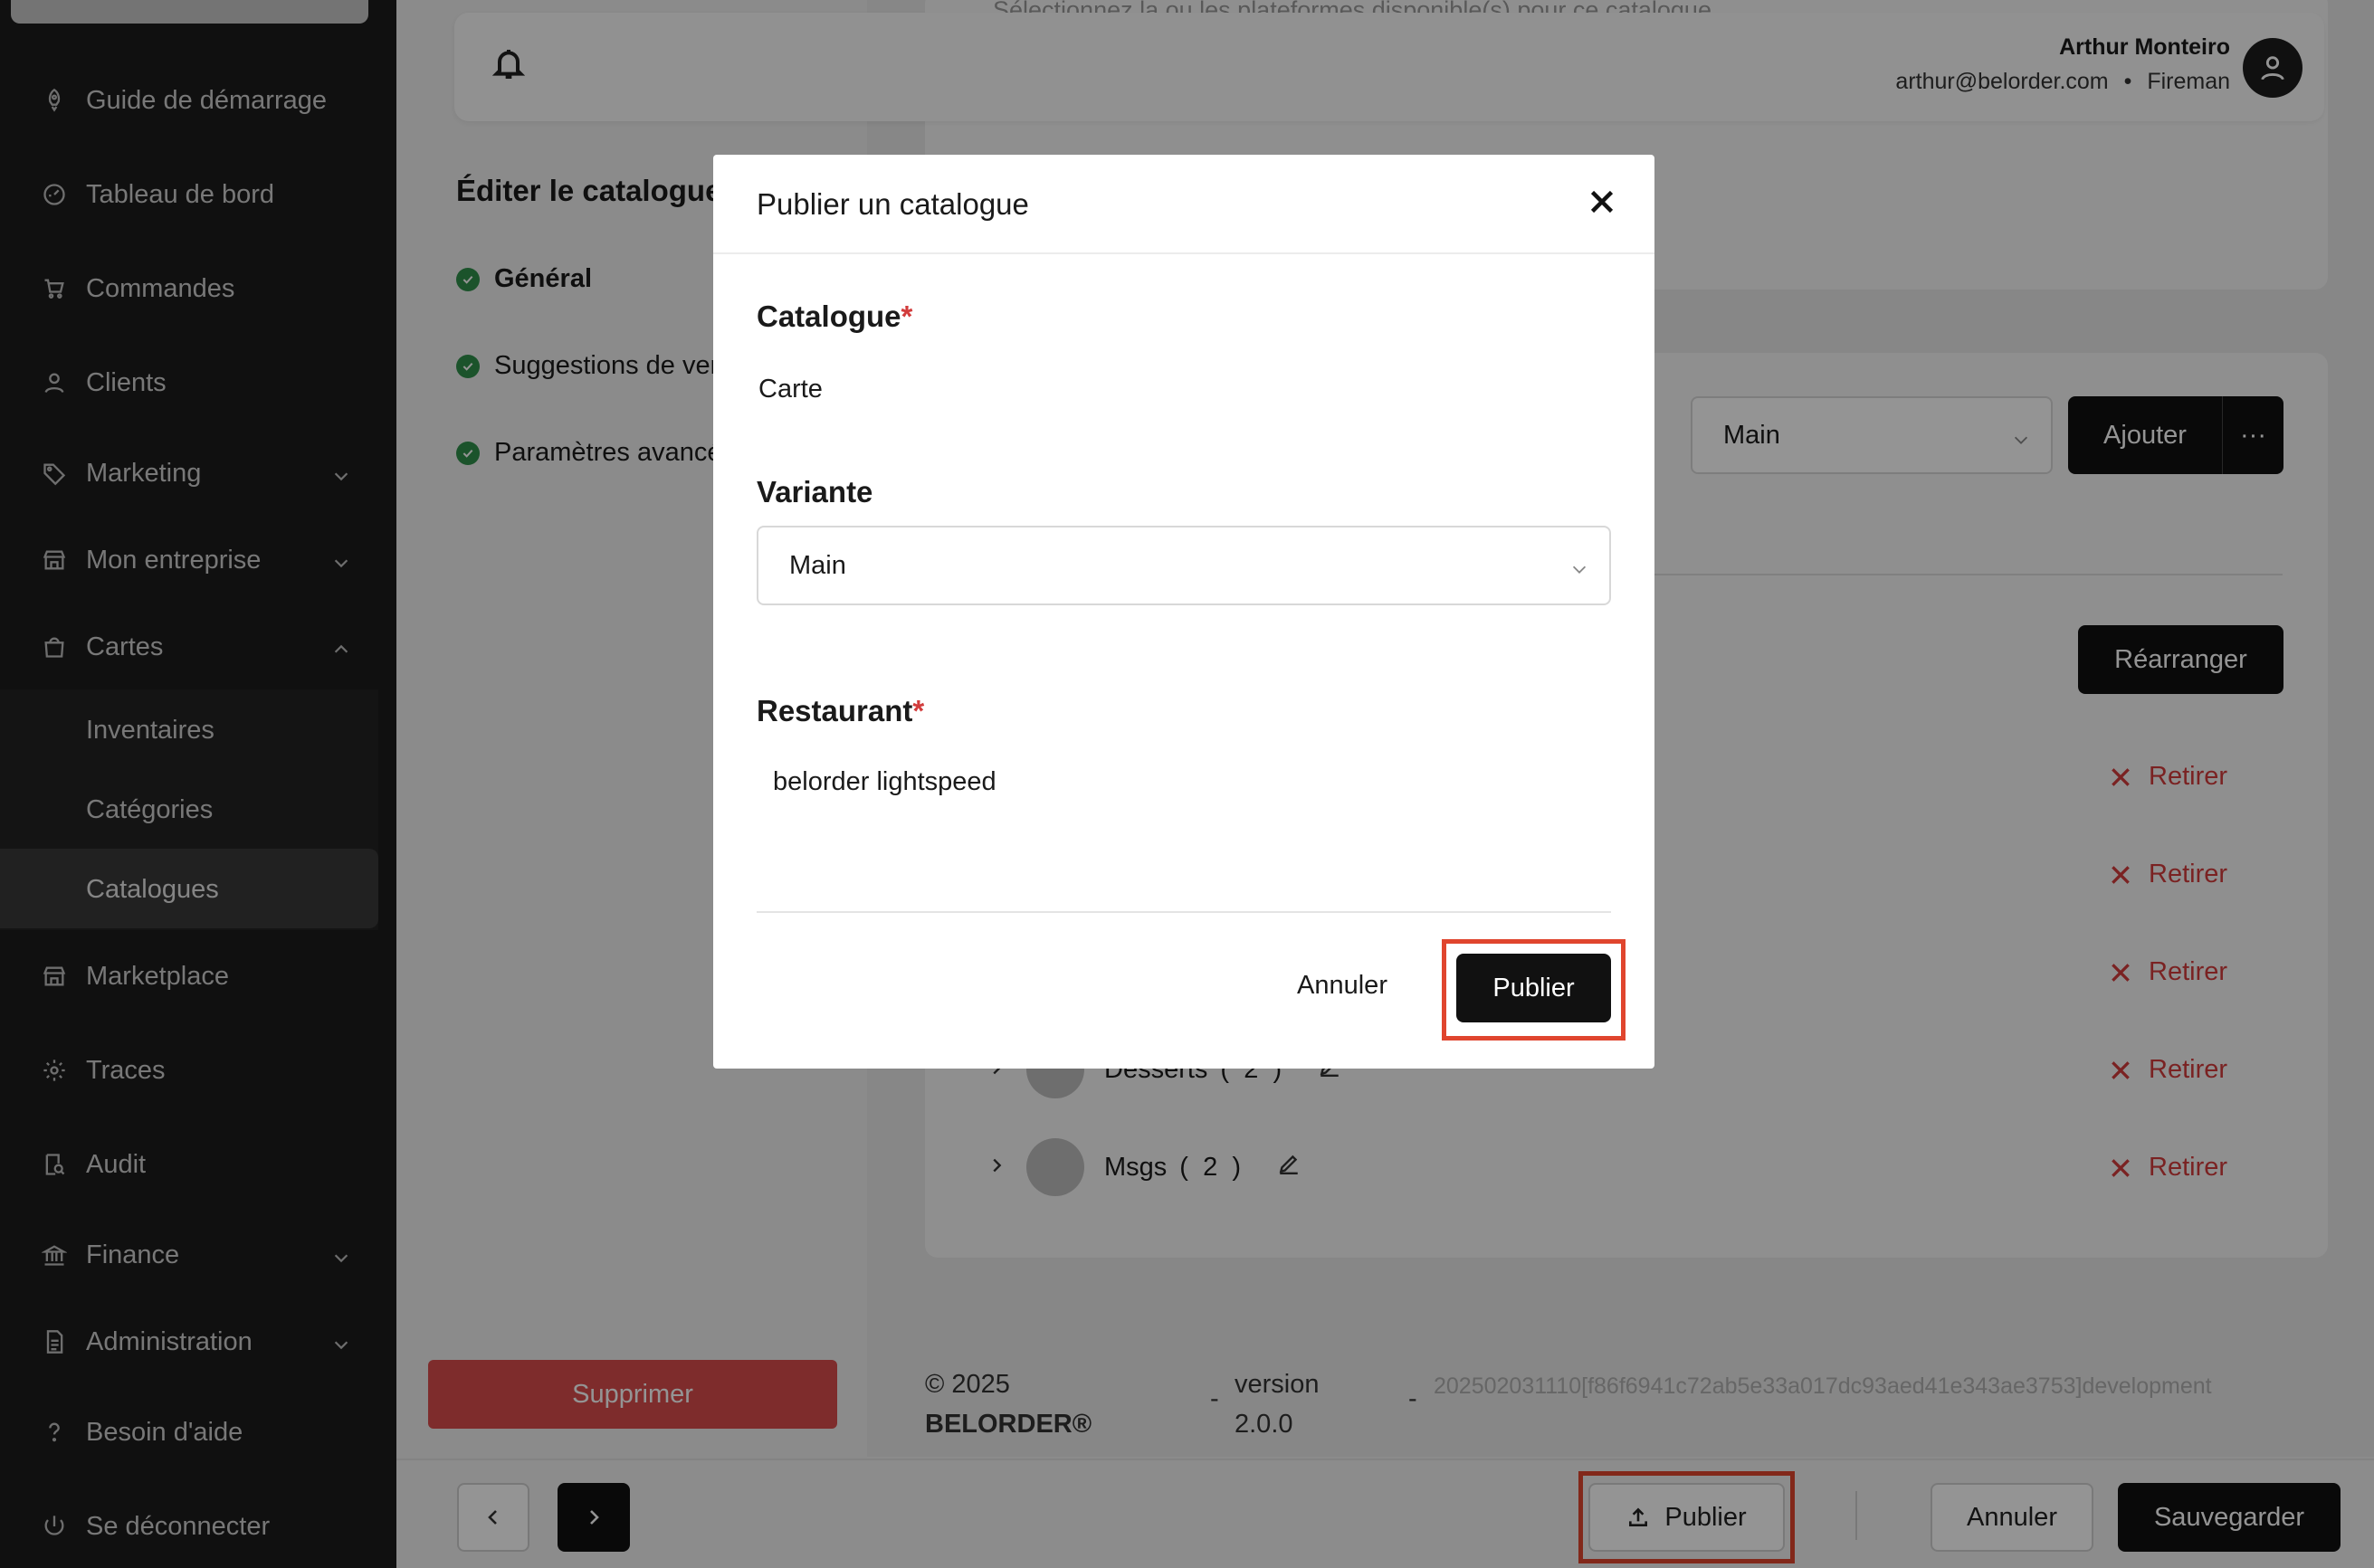 The height and width of the screenshot is (1568, 2374). I want to click on highlight-box, so click(1534, 990).